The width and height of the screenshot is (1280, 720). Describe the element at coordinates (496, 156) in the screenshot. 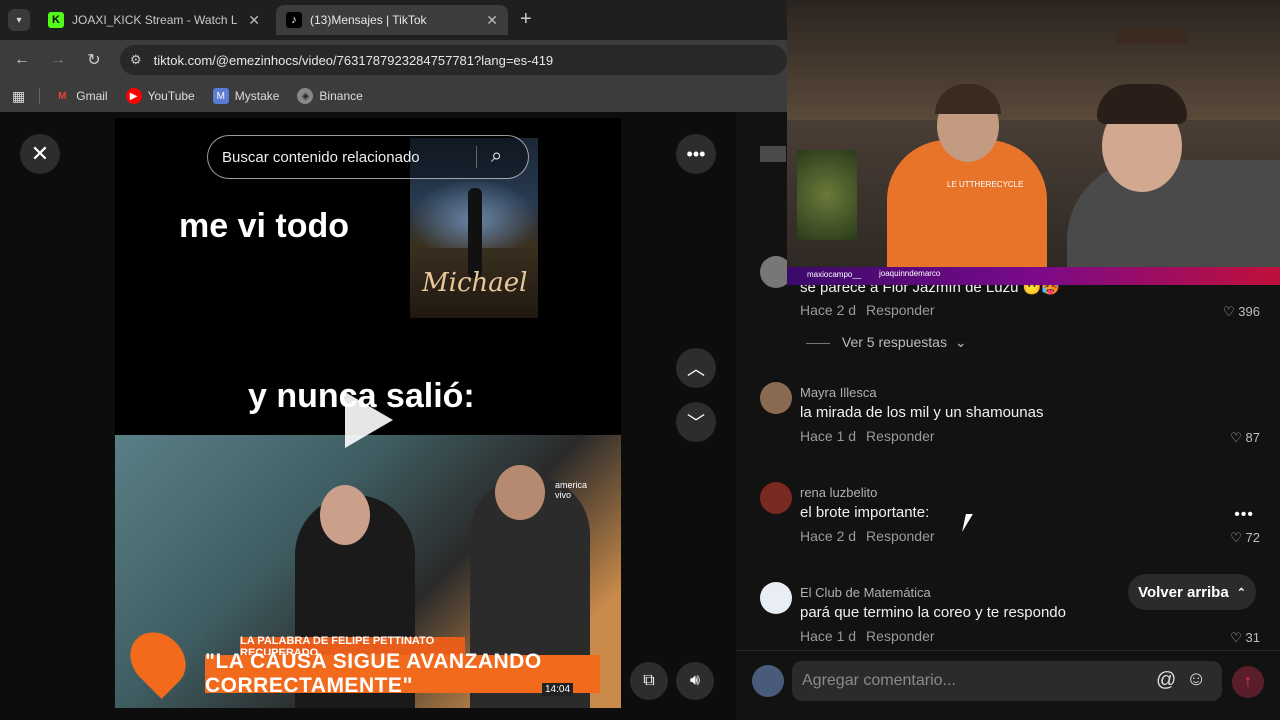

I see `search-icon: ⌕` at that location.